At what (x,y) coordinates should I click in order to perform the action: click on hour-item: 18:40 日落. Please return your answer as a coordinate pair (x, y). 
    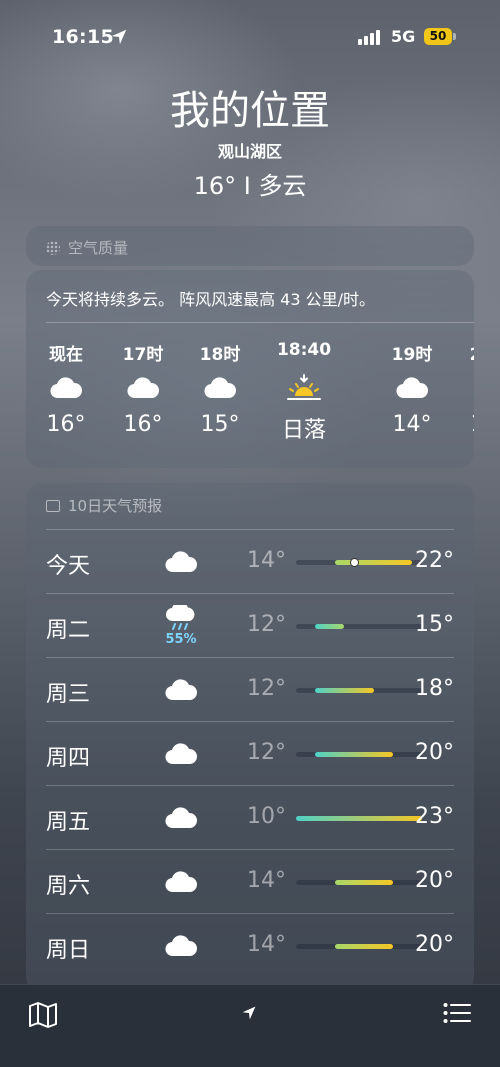
    Looking at the image, I should click on (304, 392).